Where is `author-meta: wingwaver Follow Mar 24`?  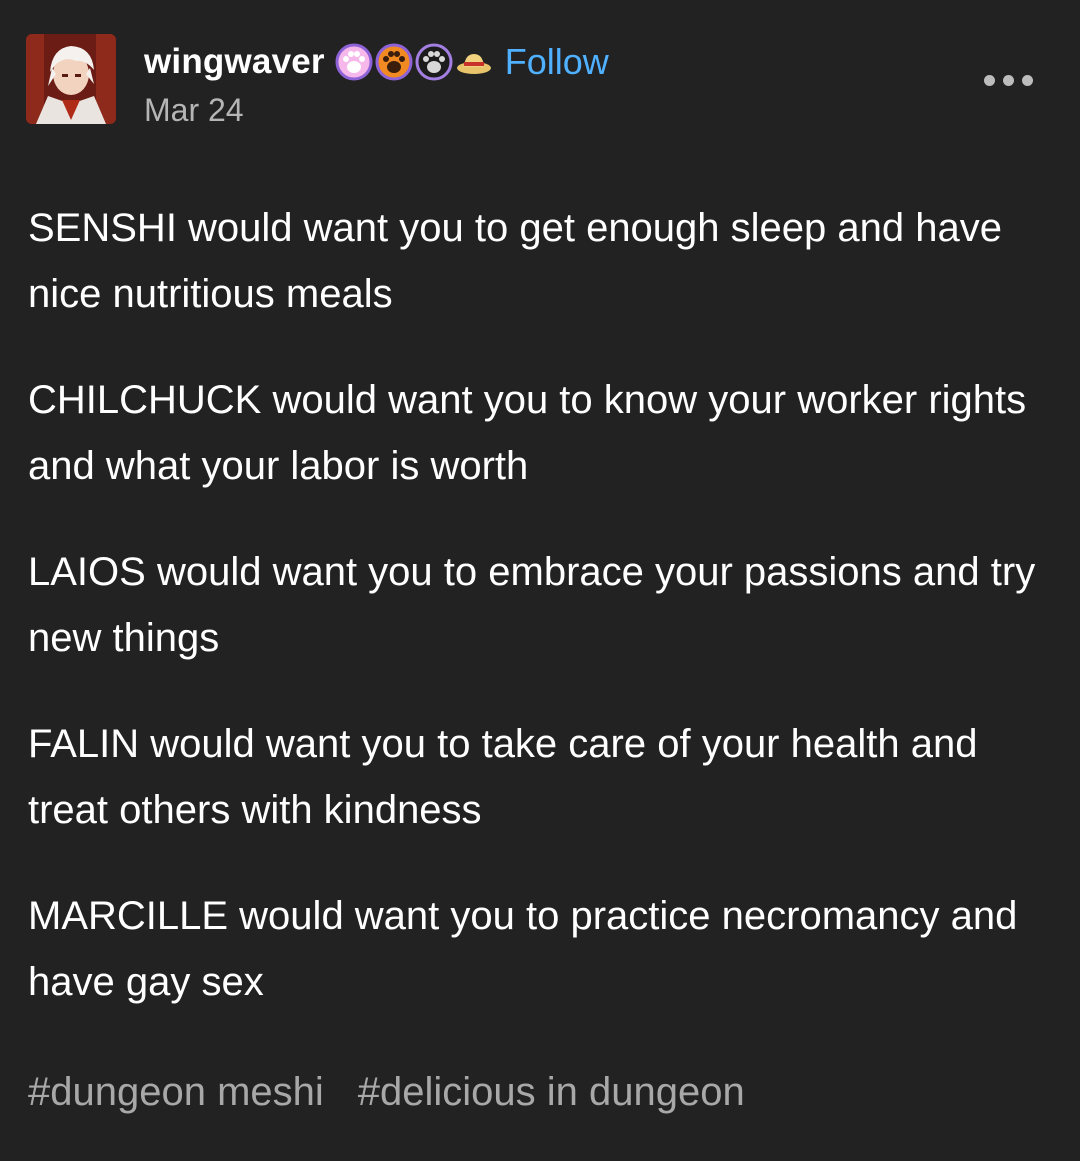
author-meta: wingwaver Follow Mar 24 is located at coordinates (376, 84).